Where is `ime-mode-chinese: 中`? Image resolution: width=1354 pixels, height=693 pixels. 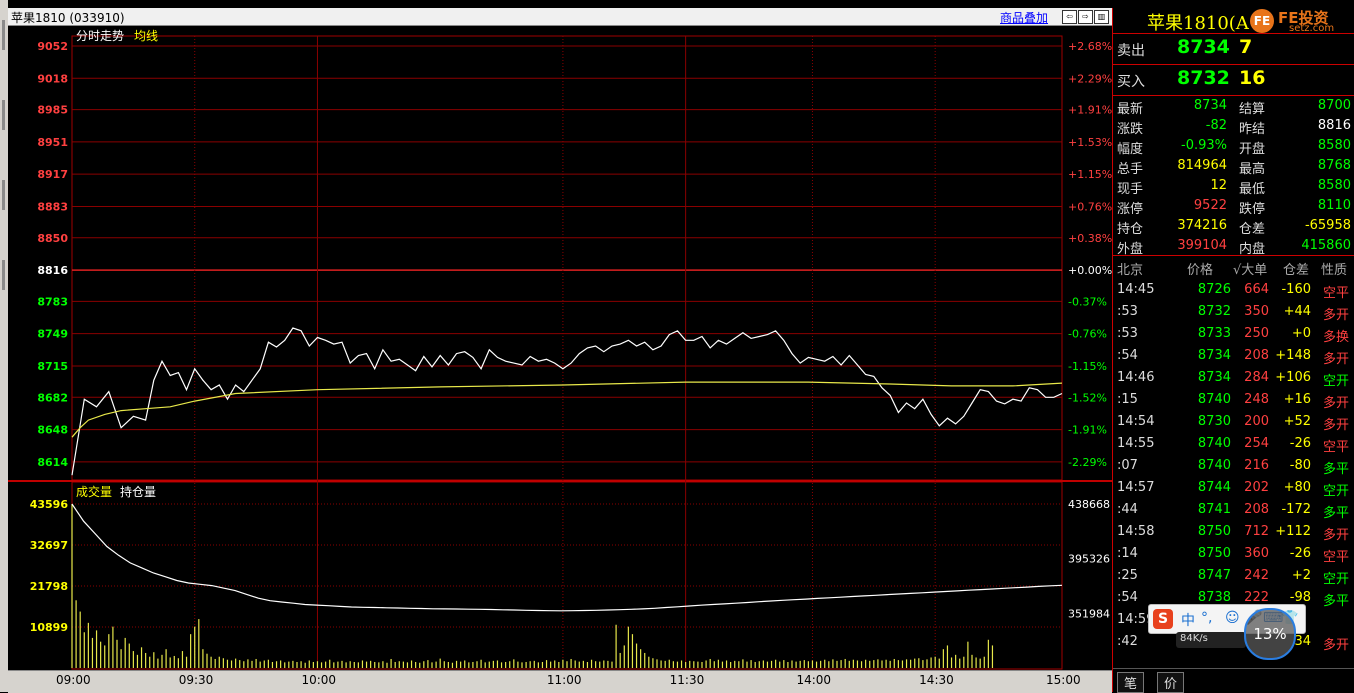 ime-mode-chinese: 中 is located at coordinates (1188, 620).